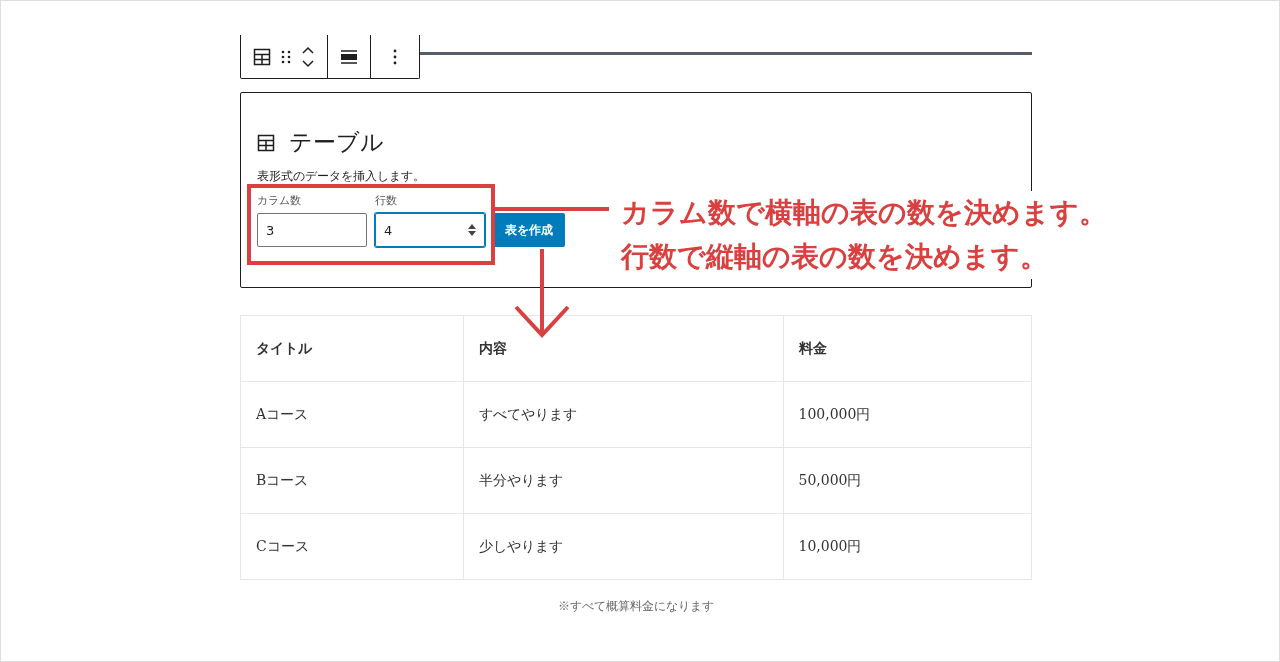 This screenshot has width=1280, height=662. I want to click on table-cell: Bコース, so click(352, 480).